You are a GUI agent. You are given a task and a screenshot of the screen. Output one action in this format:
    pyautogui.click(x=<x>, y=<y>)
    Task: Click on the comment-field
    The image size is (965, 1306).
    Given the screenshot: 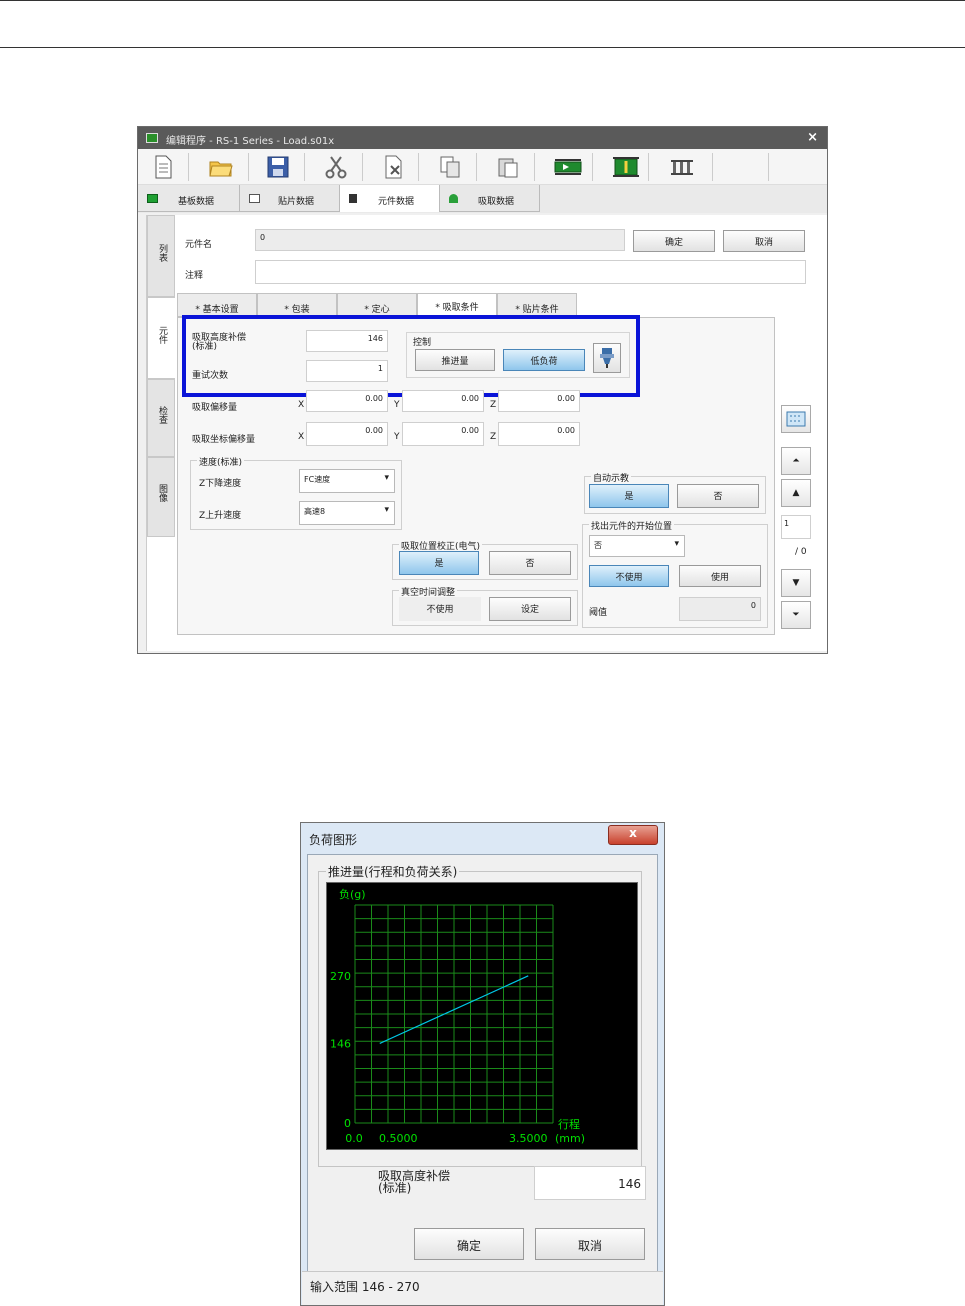 What is the action you would take?
    pyautogui.click(x=530, y=272)
    